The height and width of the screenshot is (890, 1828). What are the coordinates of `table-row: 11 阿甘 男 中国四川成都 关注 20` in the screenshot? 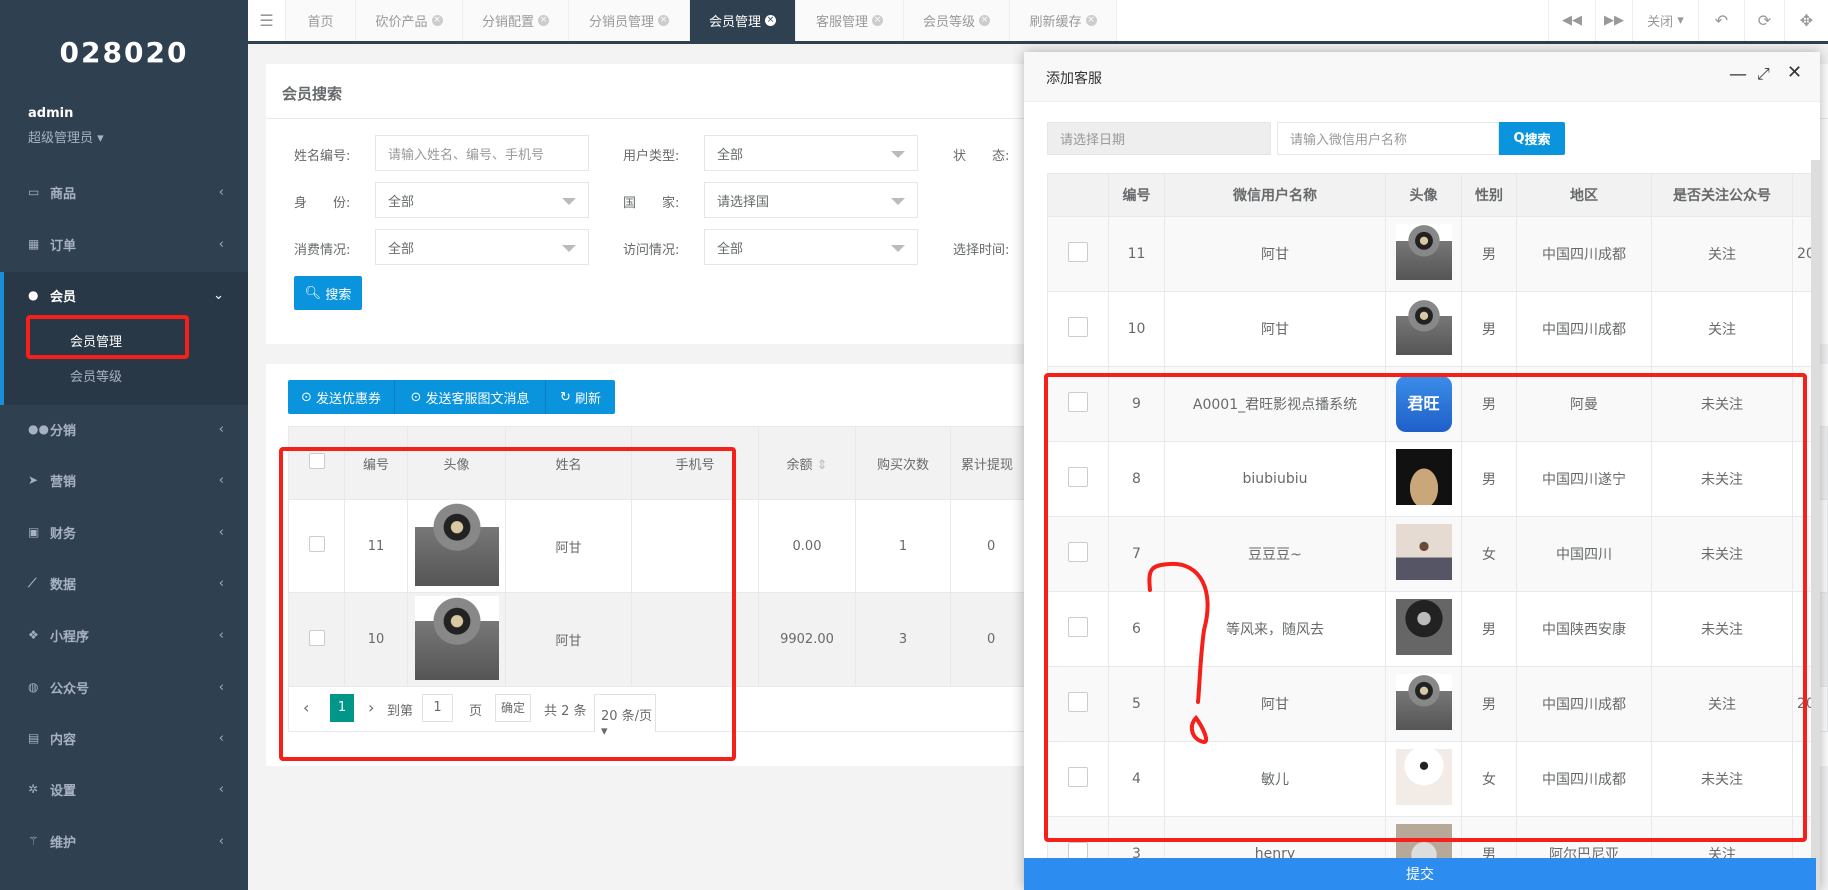 It's located at (1433, 254).